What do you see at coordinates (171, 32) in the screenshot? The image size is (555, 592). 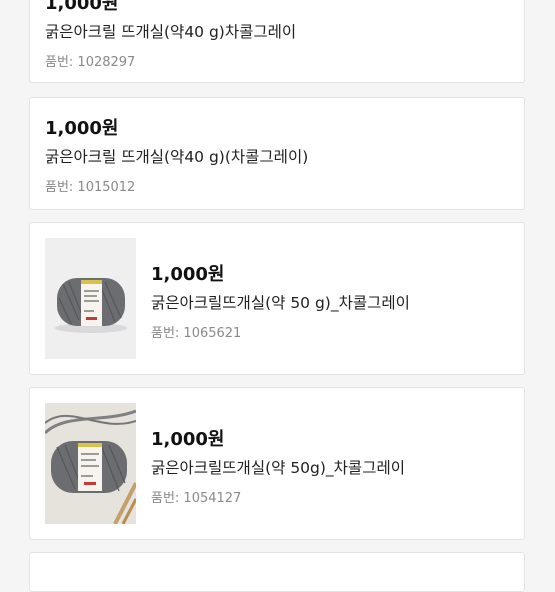 I see `product-name: 굵은아크릴 뜨개실(약40 g)차콜그레이` at bounding box center [171, 32].